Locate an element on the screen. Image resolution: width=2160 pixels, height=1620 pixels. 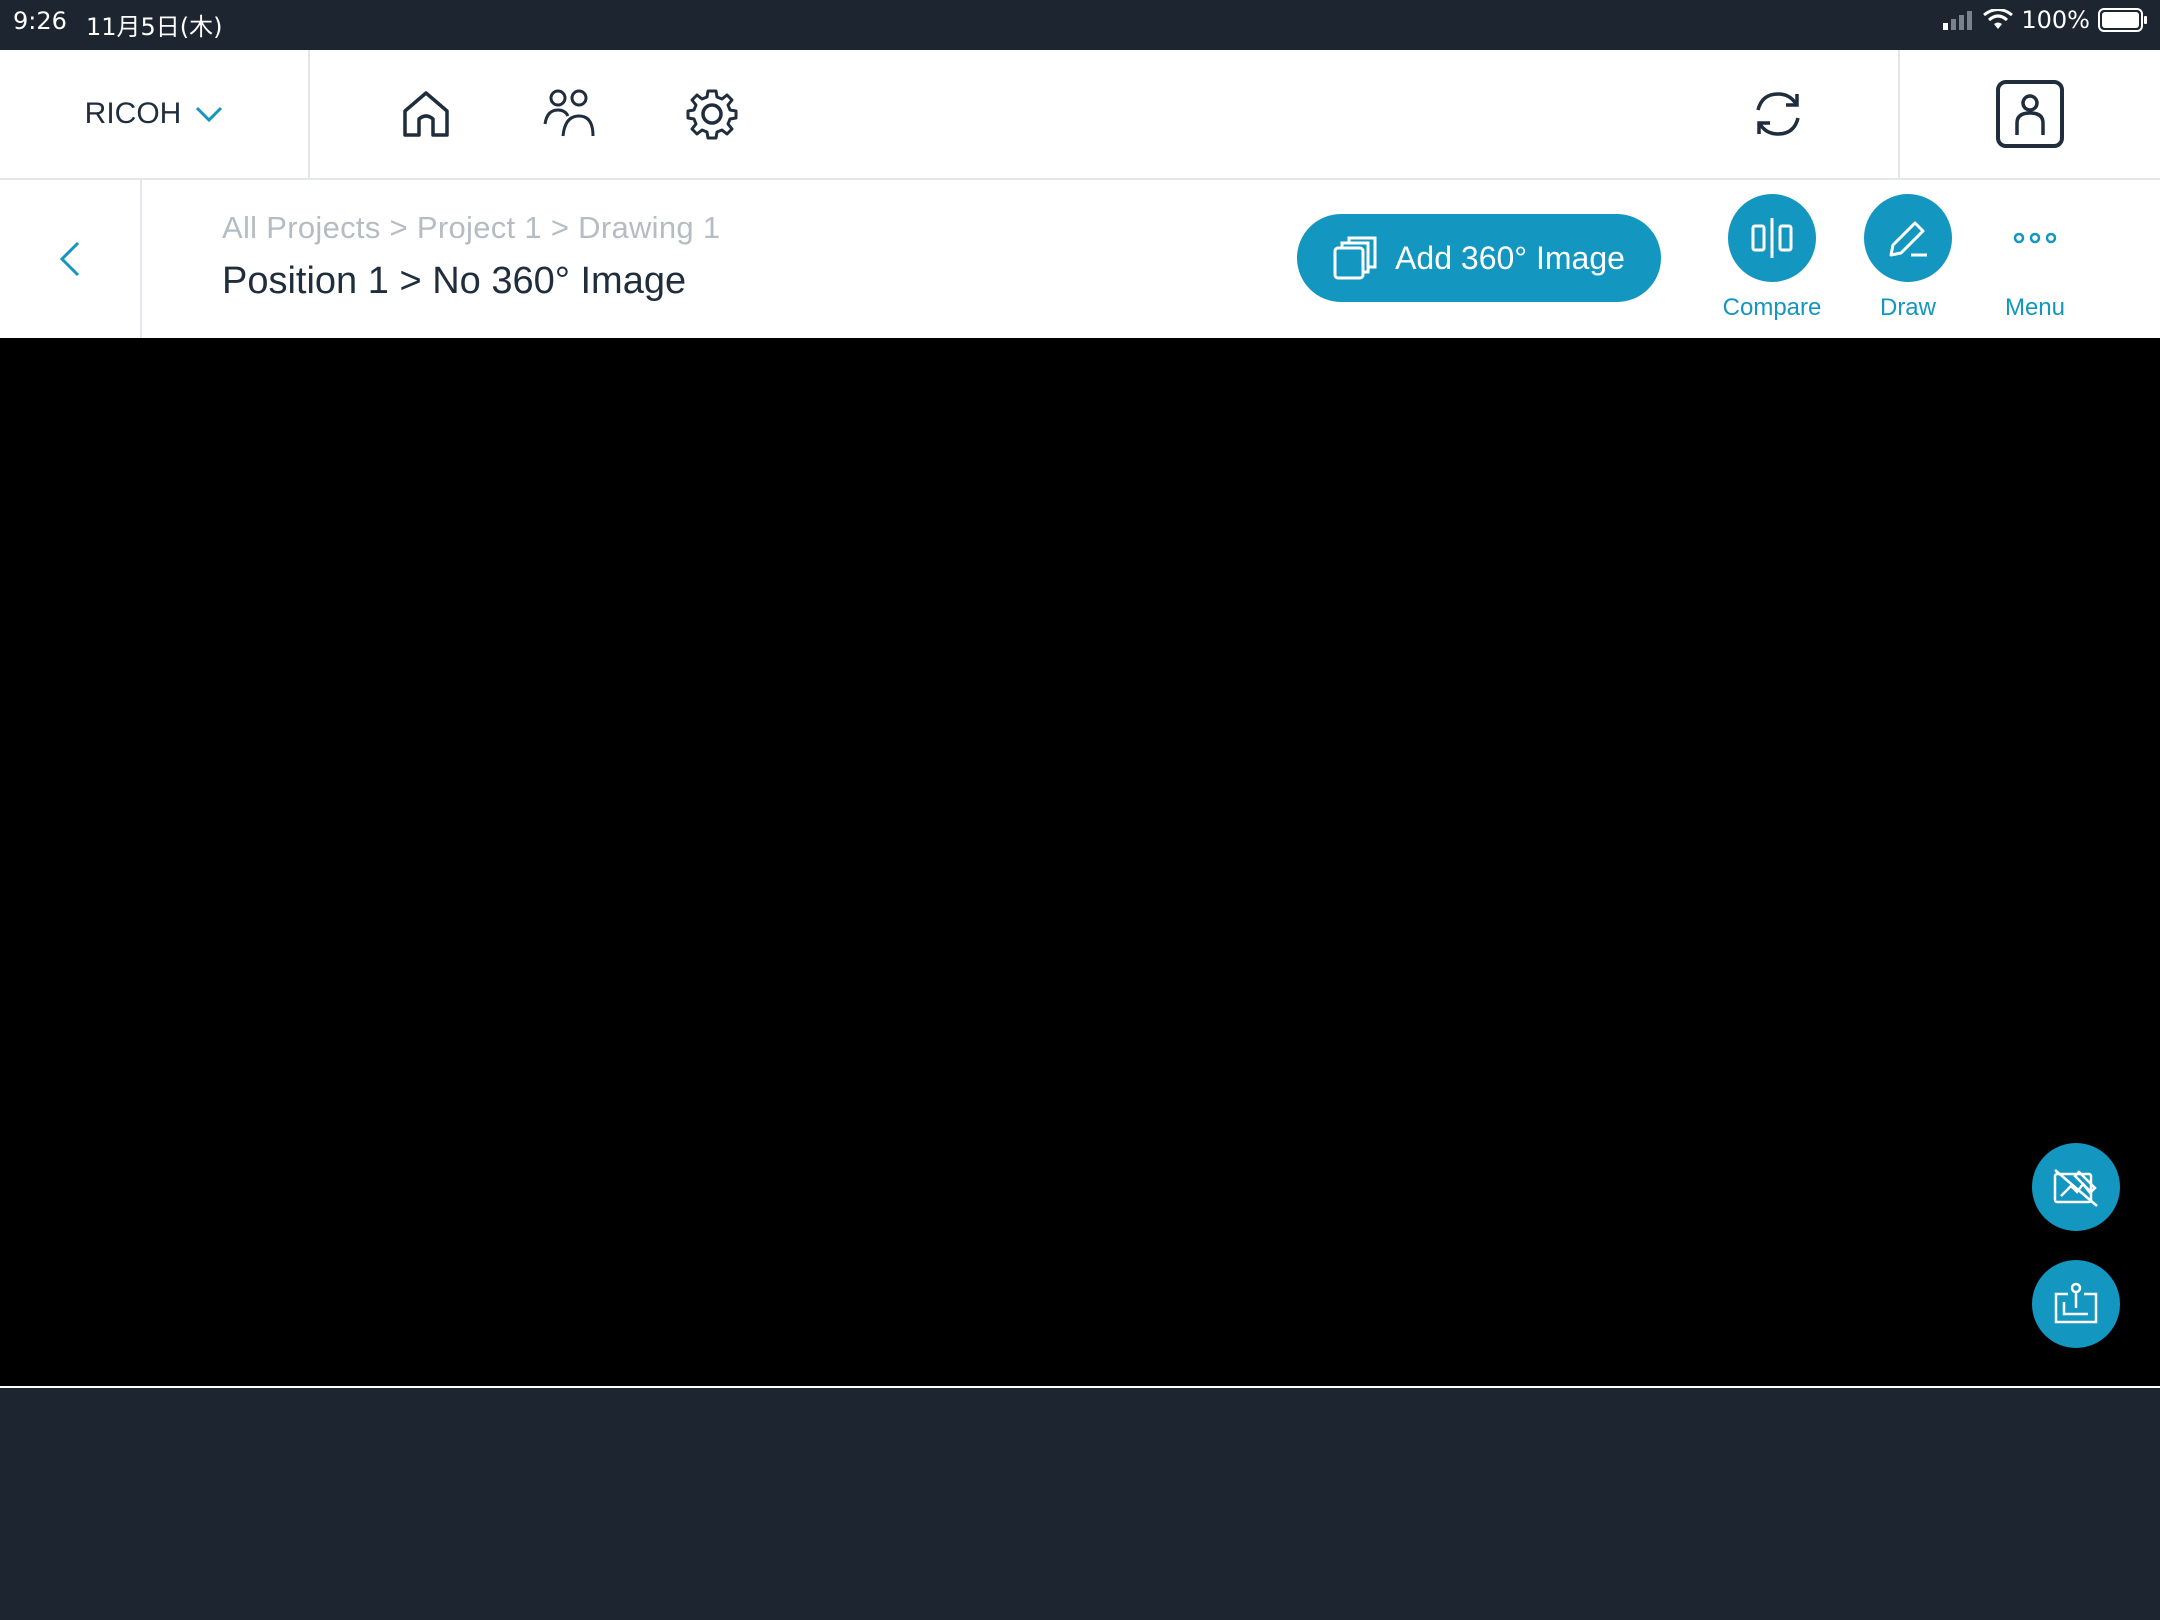
profile-button is located at coordinates (2030, 114).